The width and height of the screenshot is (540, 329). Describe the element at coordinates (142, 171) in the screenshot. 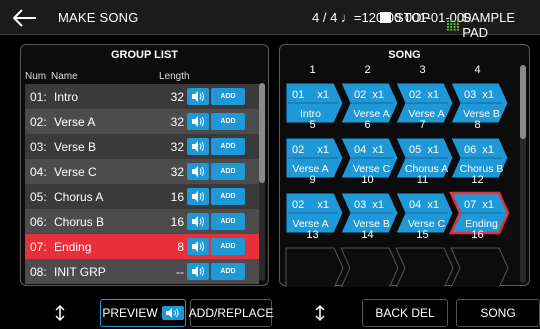

I see `group-list-row: 04: Verse C 32 ADD` at that location.